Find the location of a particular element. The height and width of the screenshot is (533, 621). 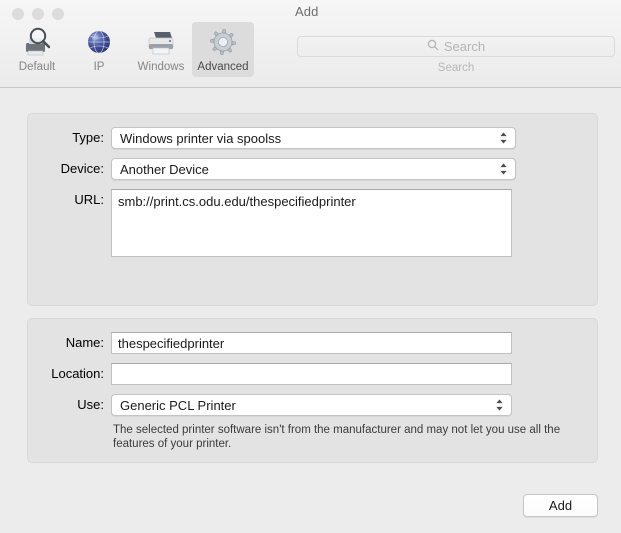

location-row: Location: is located at coordinates (270, 374).